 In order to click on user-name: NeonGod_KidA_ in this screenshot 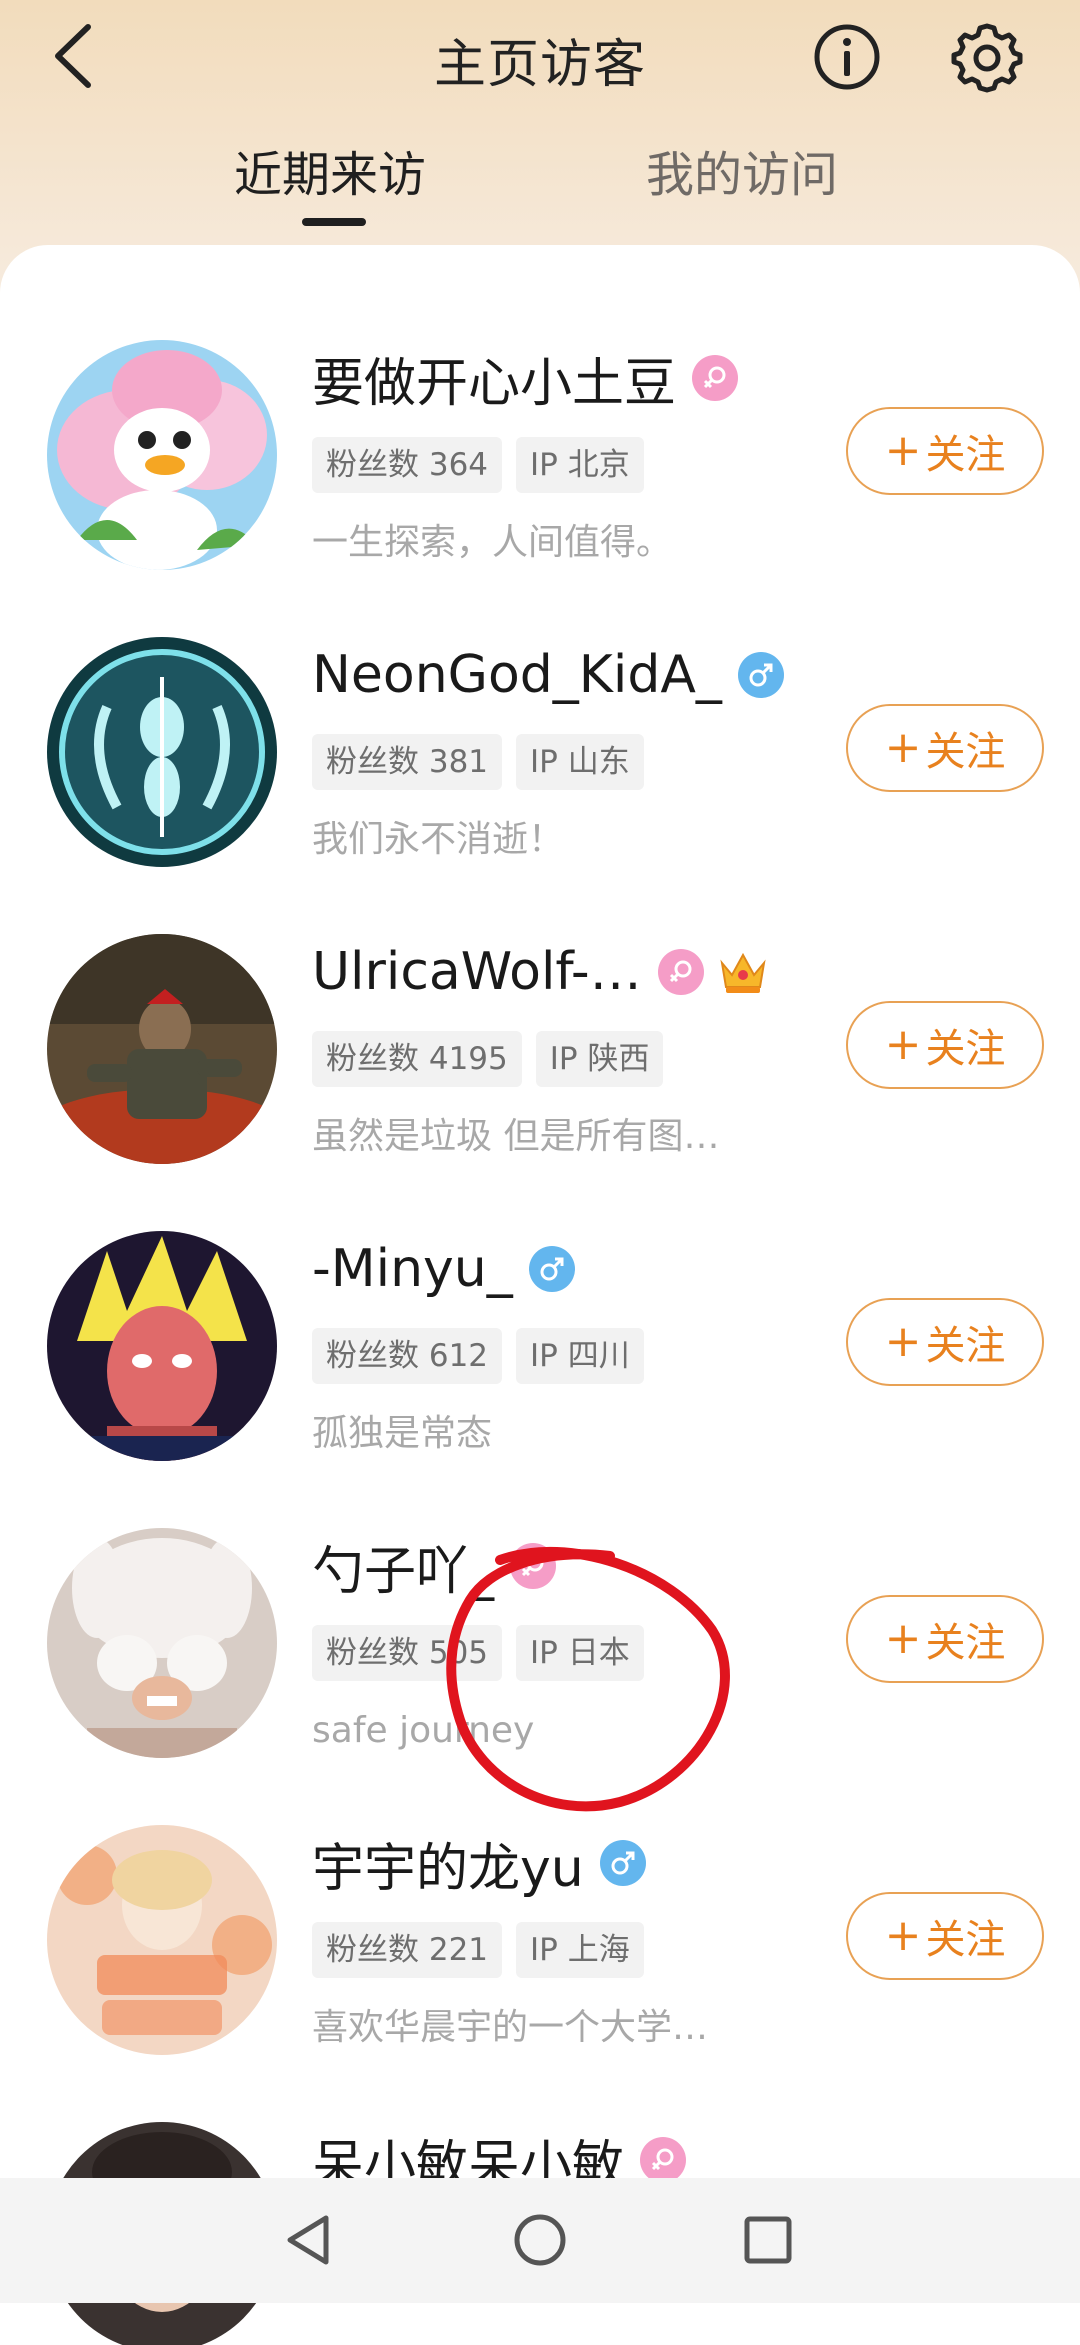, I will do `click(517, 675)`.